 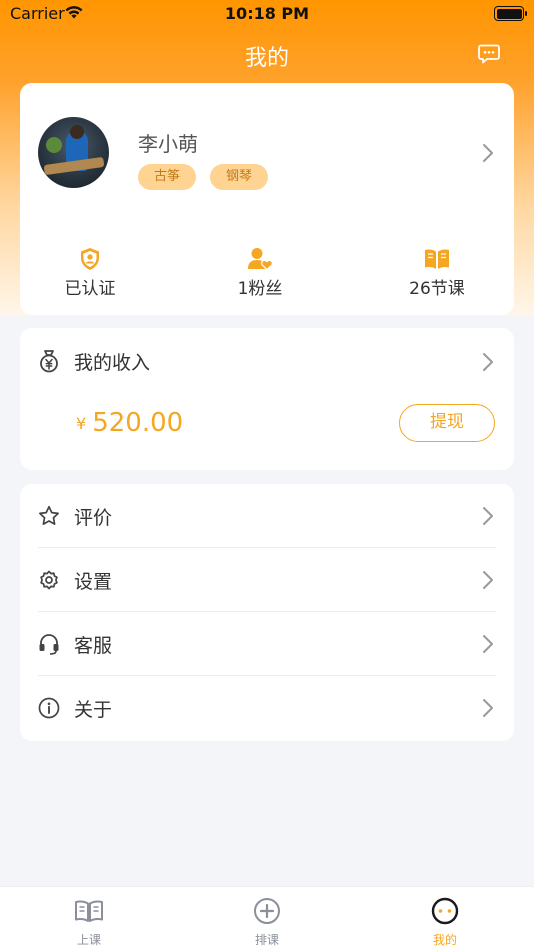 What do you see at coordinates (239, 177) in the screenshot?
I see `tag-piano: 钢琴` at bounding box center [239, 177].